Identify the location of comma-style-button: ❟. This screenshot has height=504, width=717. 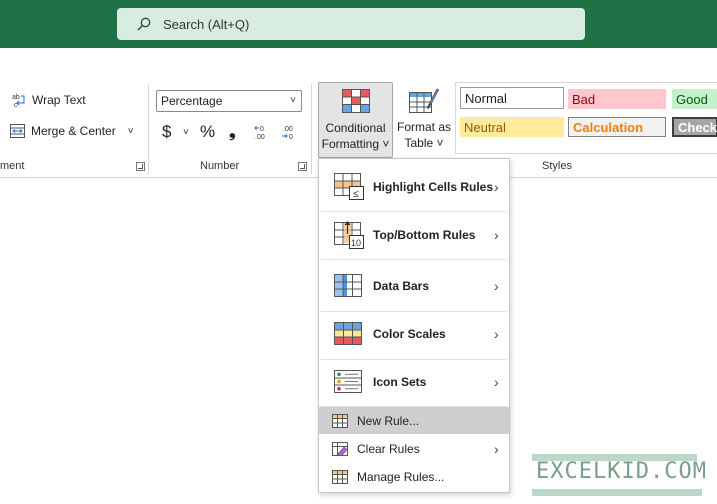
(232, 132).